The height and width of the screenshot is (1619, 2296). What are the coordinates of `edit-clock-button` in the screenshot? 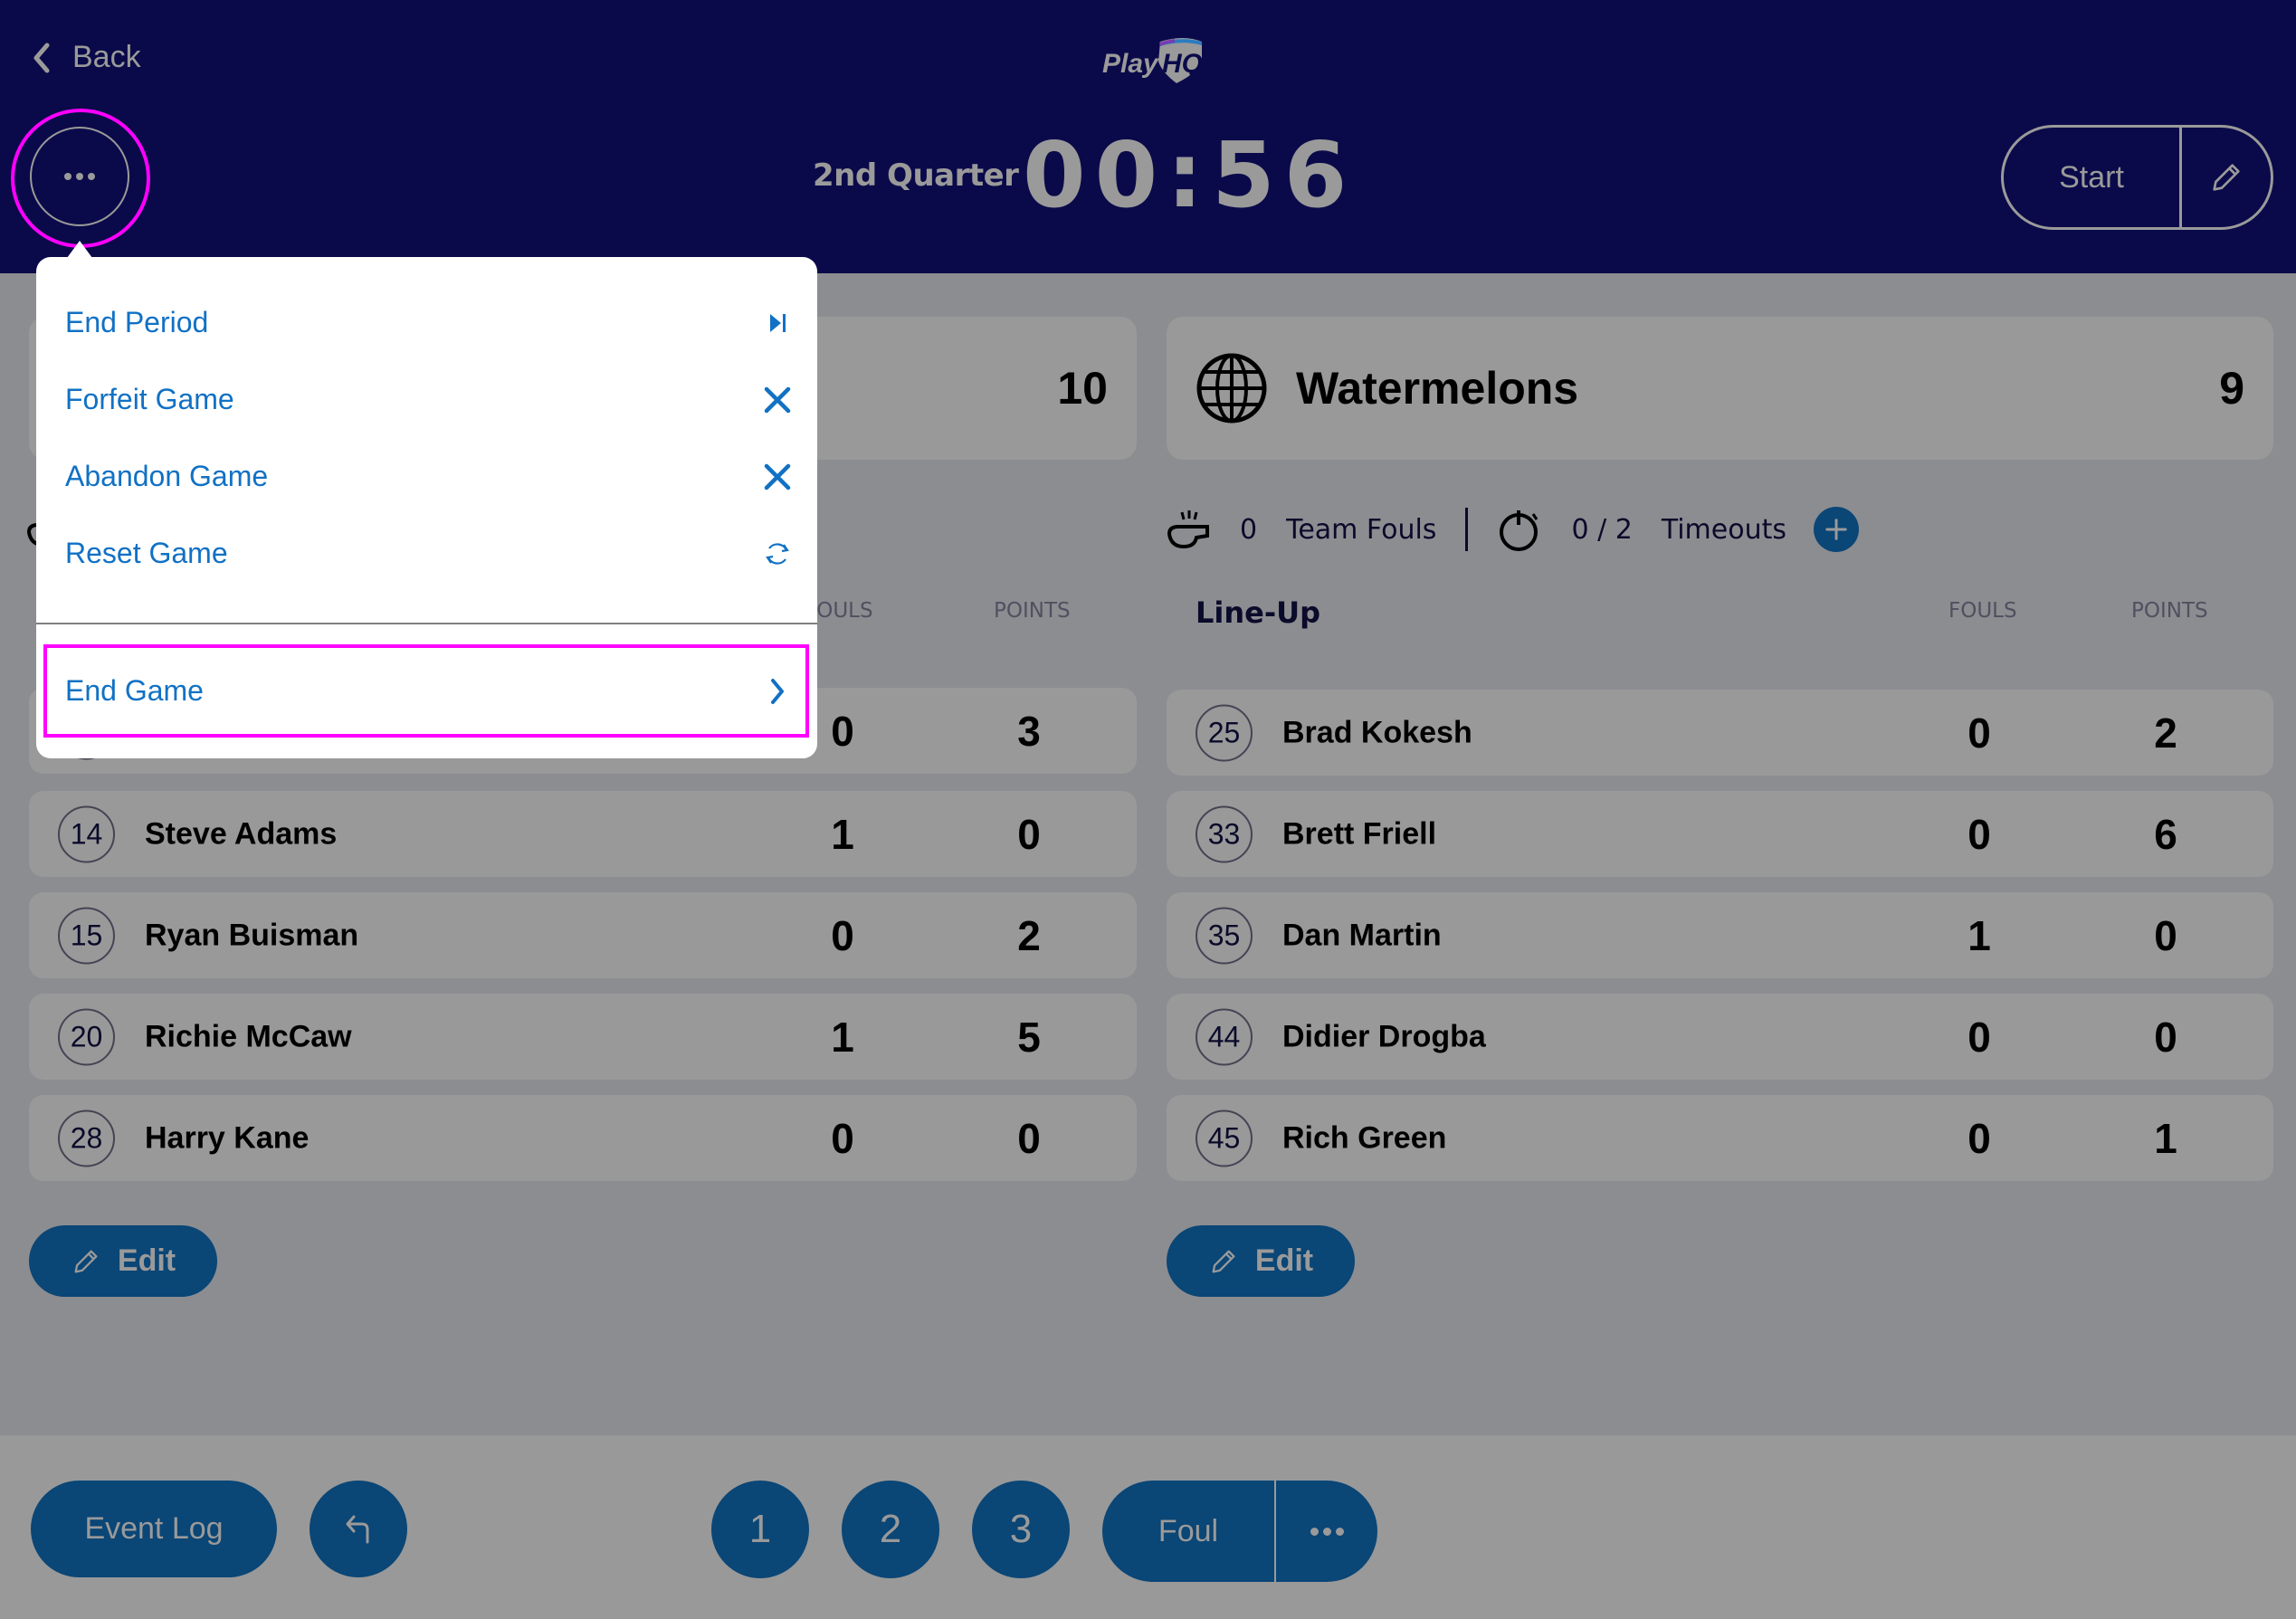 It's located at (2226, 177).